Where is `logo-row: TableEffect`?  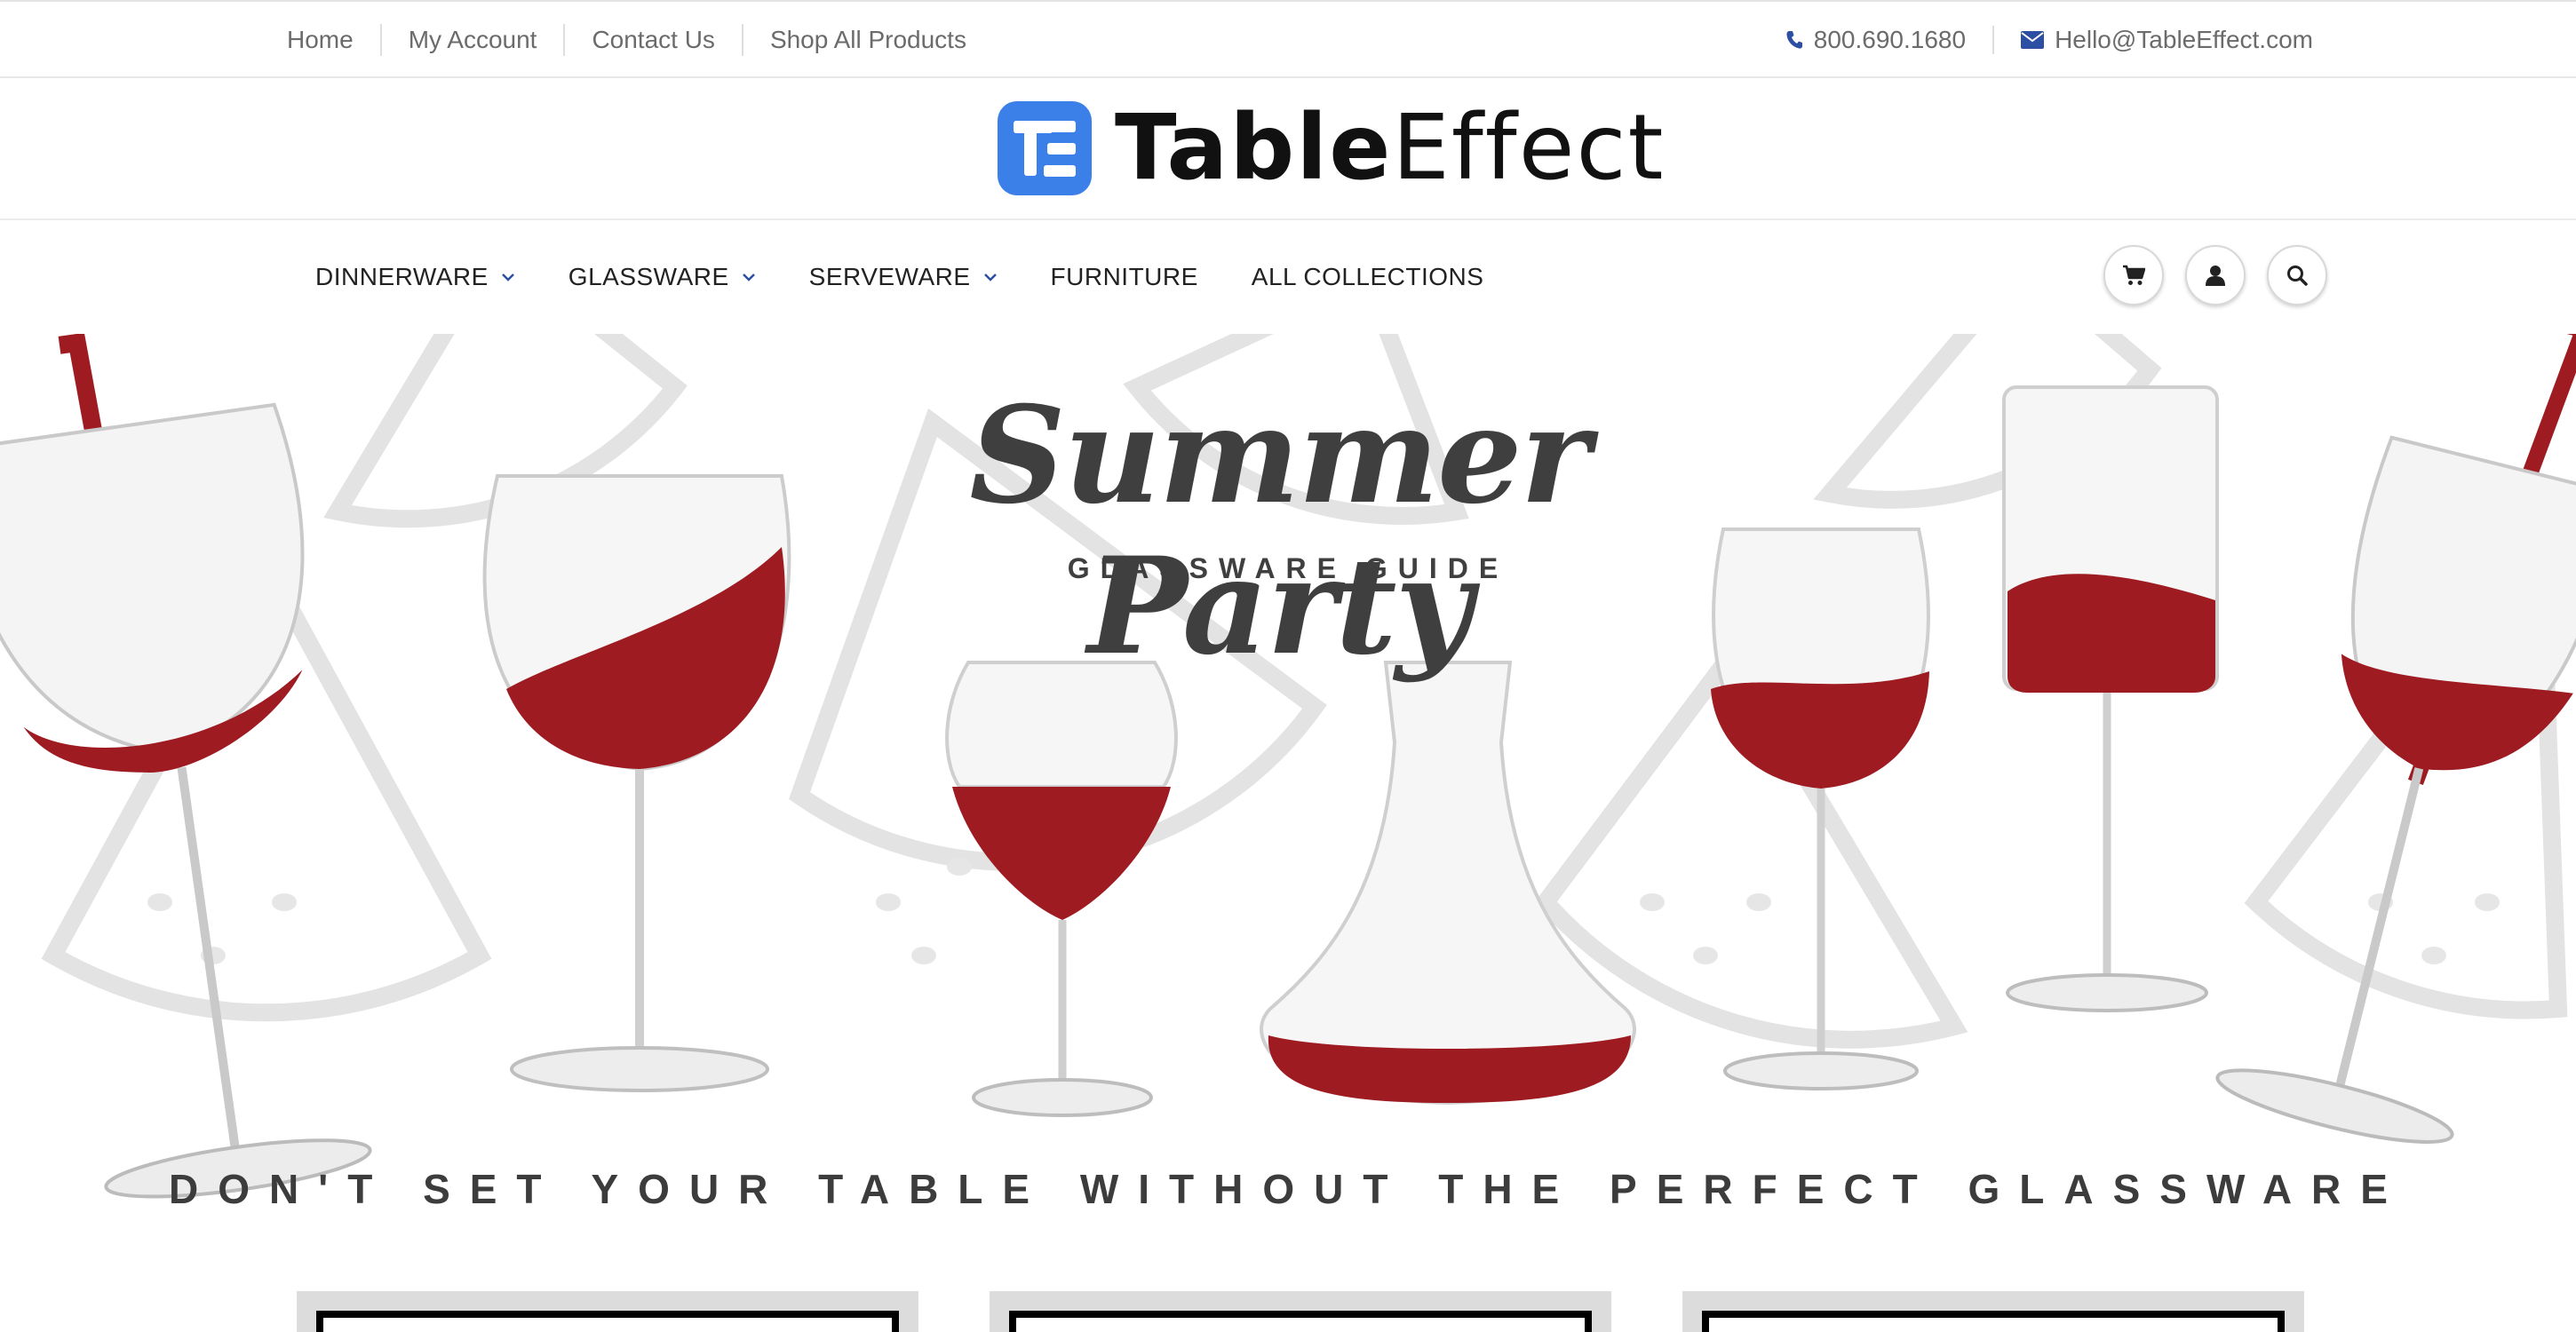 logo-row: TableEffect is located at coordinates (1288, 149).